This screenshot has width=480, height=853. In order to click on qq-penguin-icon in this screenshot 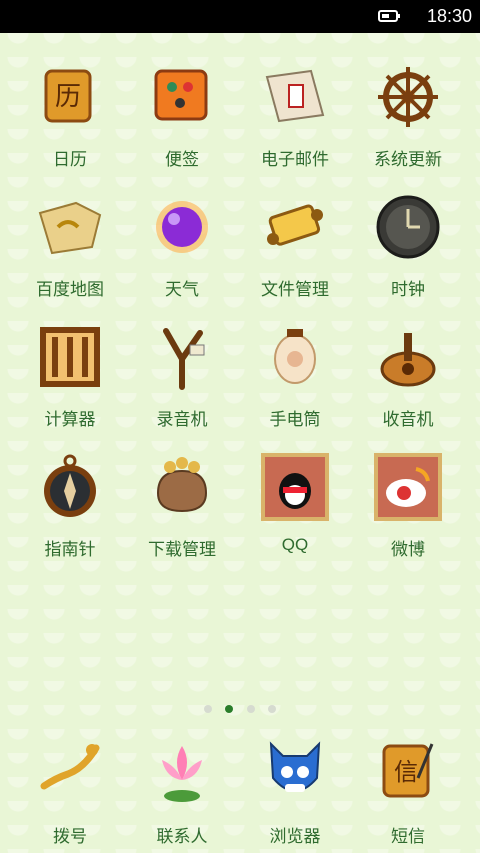, I will do `click(295, 487)`.